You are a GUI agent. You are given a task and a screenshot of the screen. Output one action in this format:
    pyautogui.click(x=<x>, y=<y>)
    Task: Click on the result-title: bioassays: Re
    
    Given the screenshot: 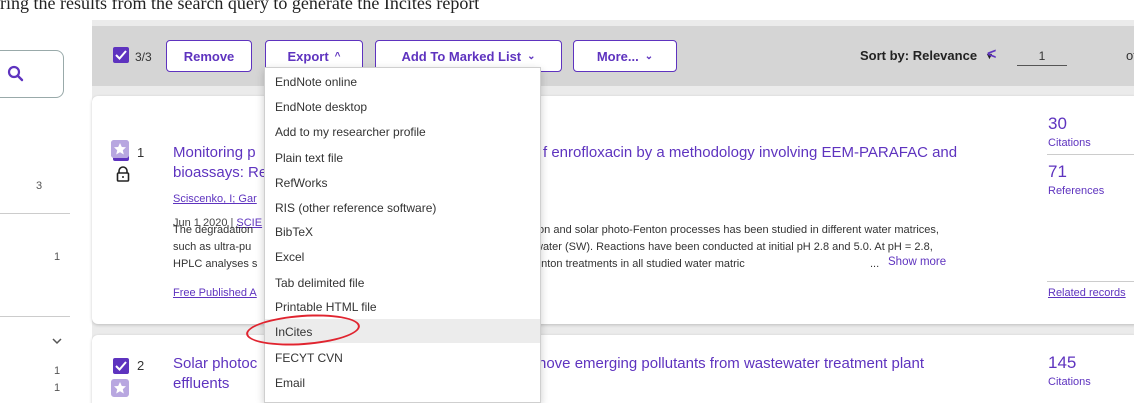 What is the action you would take?
    pyautogui.click(x=220, y=172)
    